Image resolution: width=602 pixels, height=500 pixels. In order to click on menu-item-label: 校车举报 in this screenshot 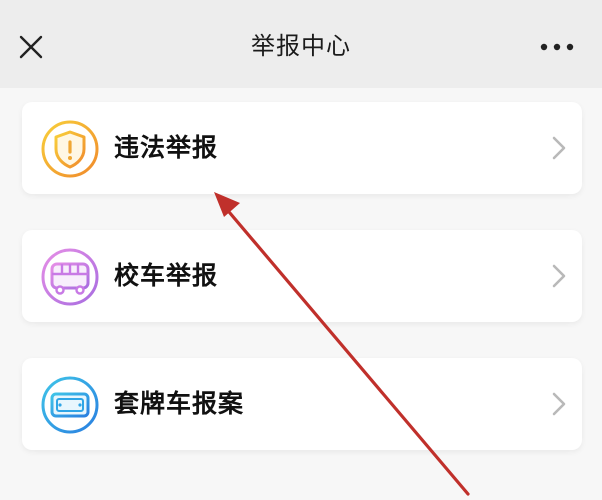, I will do `click(166, 275)`.